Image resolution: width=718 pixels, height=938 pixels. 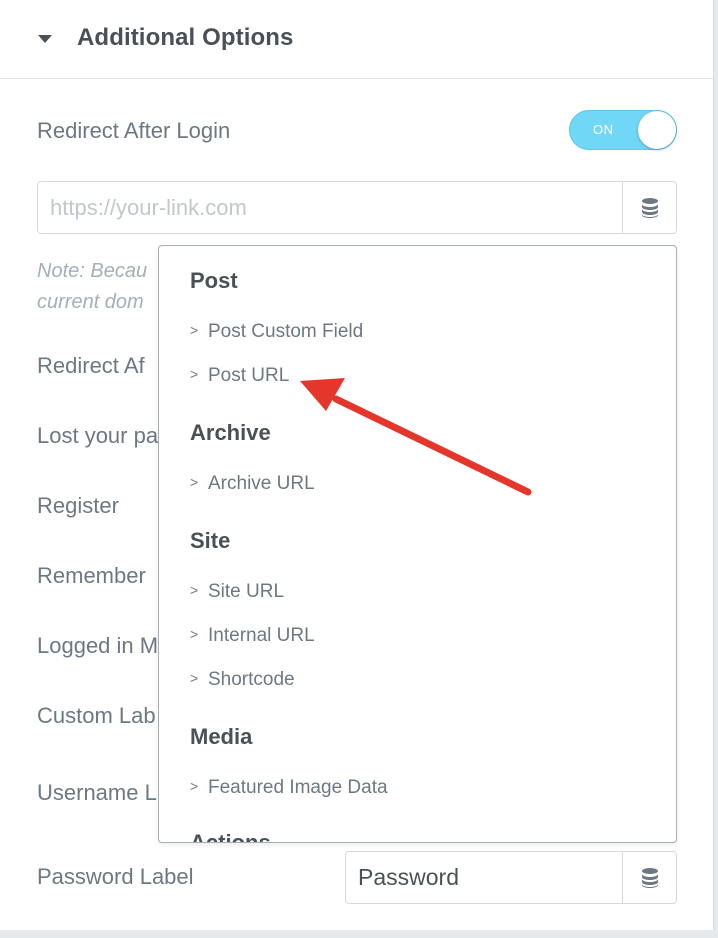 I want to click on password-label-input, so click(x=484, y=877).